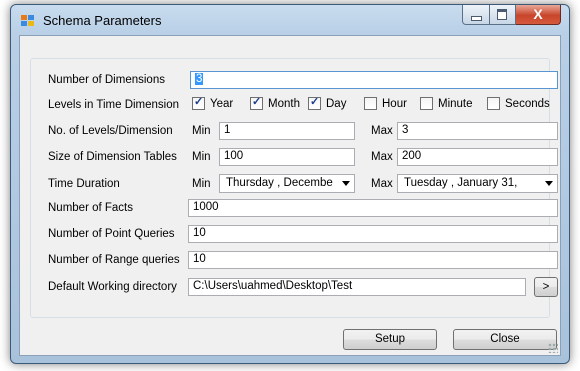  What do you see at coordinates (382, 184) in the screenshot?
I see `duration-max-label: Max` at bounding box center [382, 184].